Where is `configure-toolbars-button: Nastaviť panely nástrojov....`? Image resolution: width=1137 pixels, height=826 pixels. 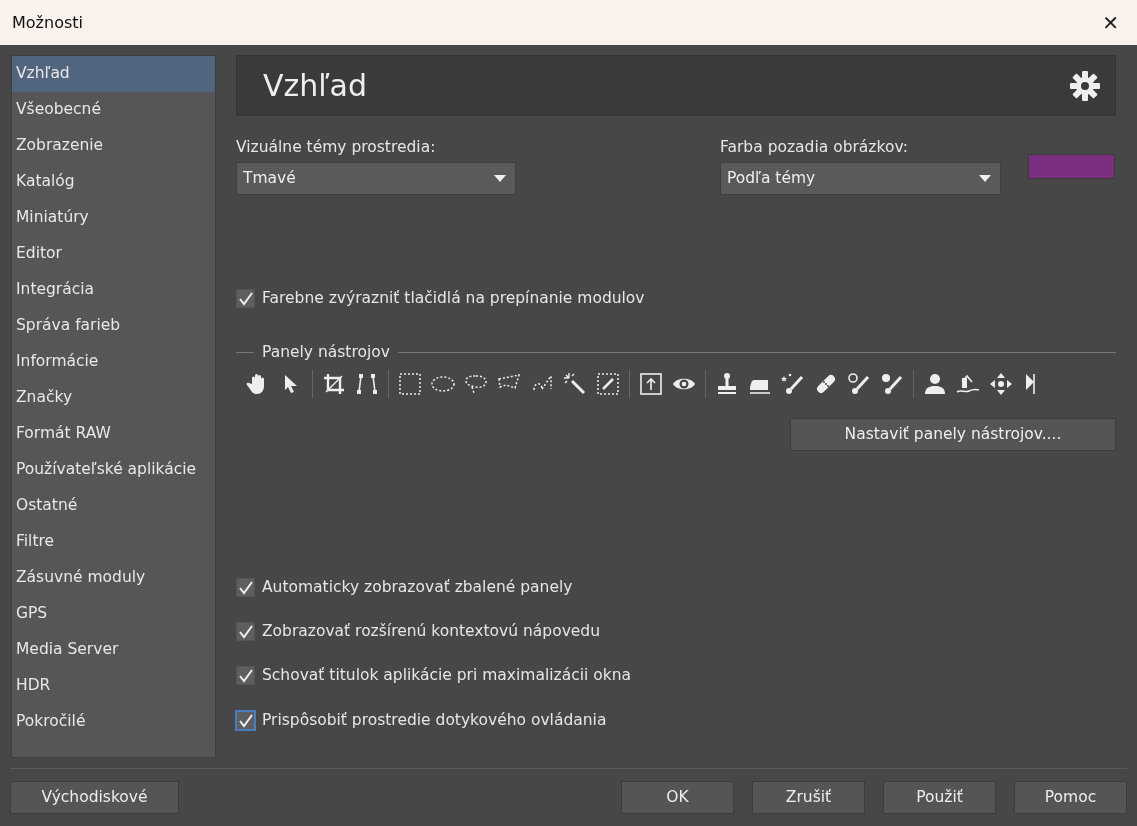 configure-toolbars-button: Nastaviť panely nástrojov.... is located at coordinates (953, 434).